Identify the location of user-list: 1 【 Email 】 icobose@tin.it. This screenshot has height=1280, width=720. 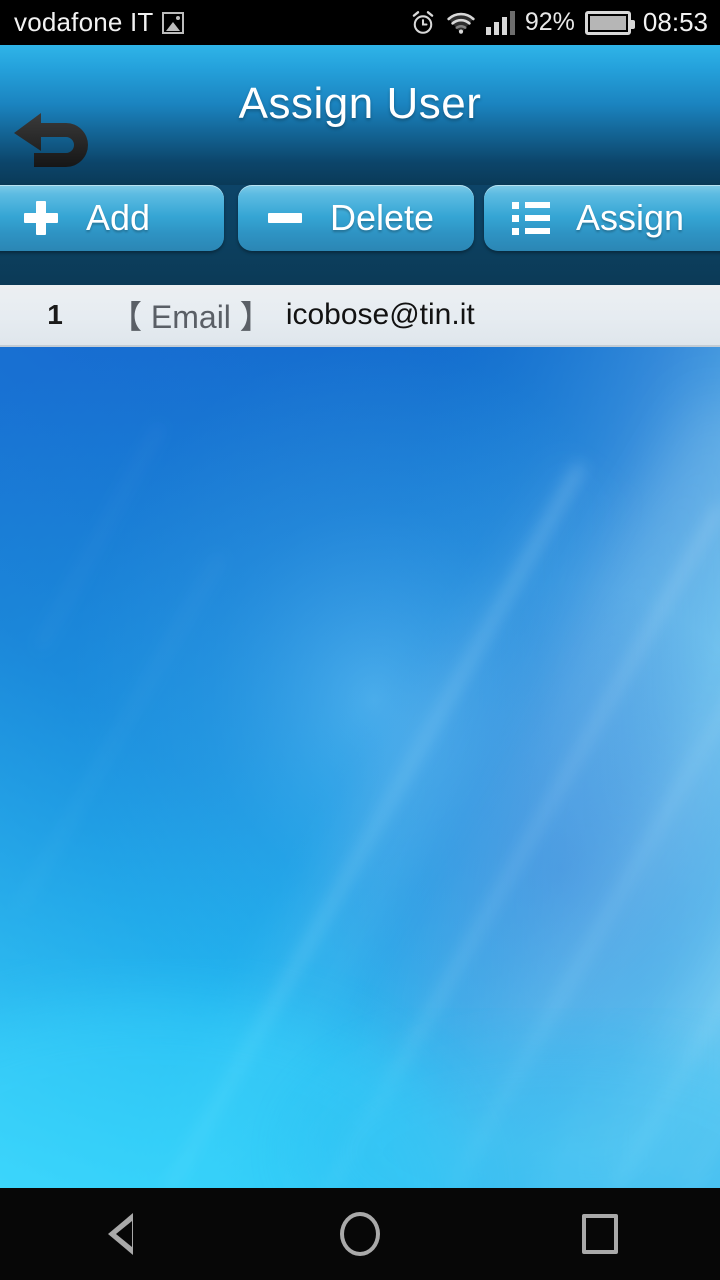
(360, 316).